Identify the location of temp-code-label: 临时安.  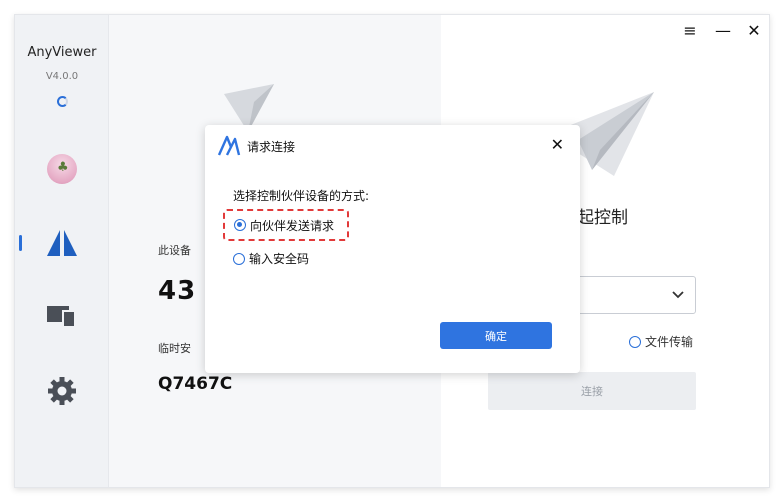
(174, 348).